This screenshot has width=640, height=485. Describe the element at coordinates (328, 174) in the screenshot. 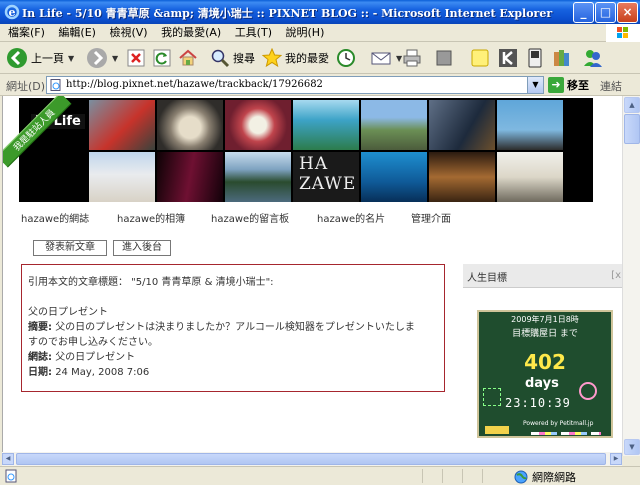

I see `banner-hazawe-text: HA ZAWE` at that location.